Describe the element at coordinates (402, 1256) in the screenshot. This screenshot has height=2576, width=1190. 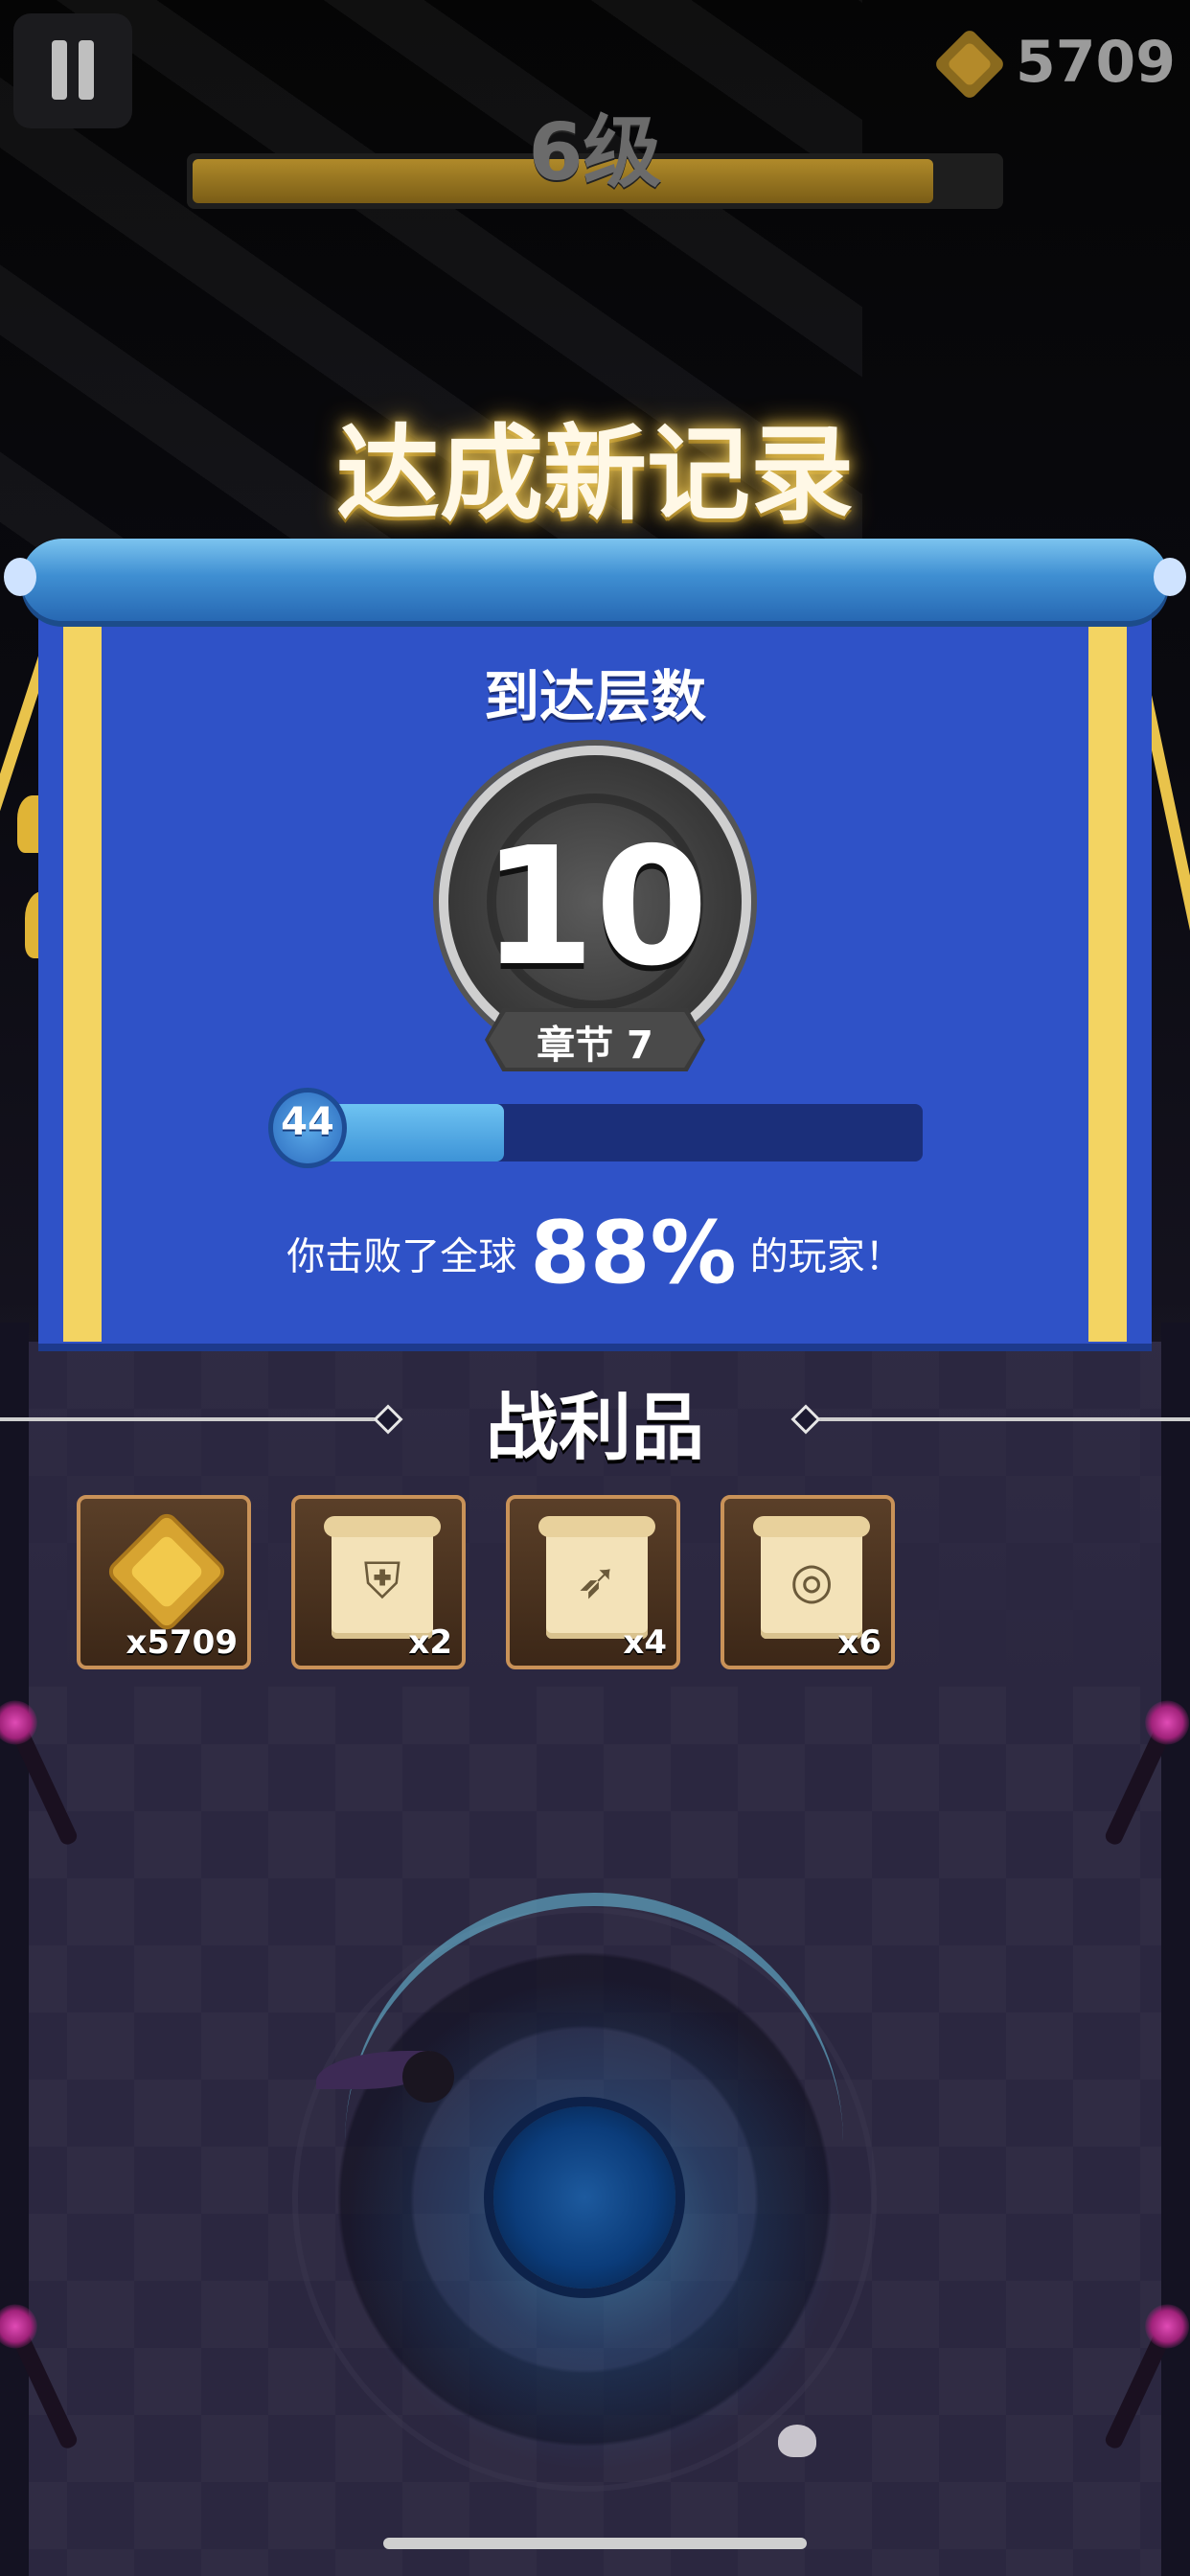
I see `beat-prefix: 你击败了全球` at that location.